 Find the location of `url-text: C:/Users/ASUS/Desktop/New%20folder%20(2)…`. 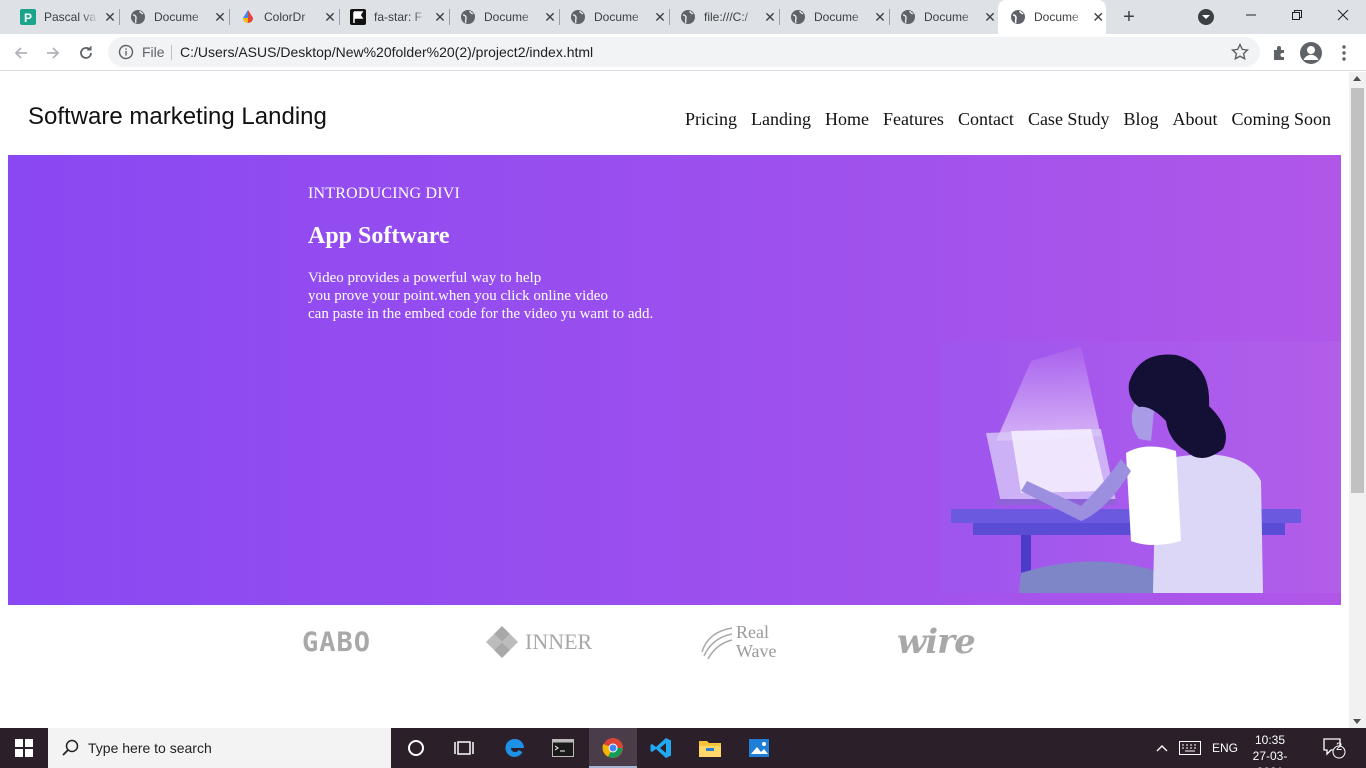

url-text: C:/Users/ASUS/Desktop/New%20folder%20(2)… is located at coordinates (386, 52).